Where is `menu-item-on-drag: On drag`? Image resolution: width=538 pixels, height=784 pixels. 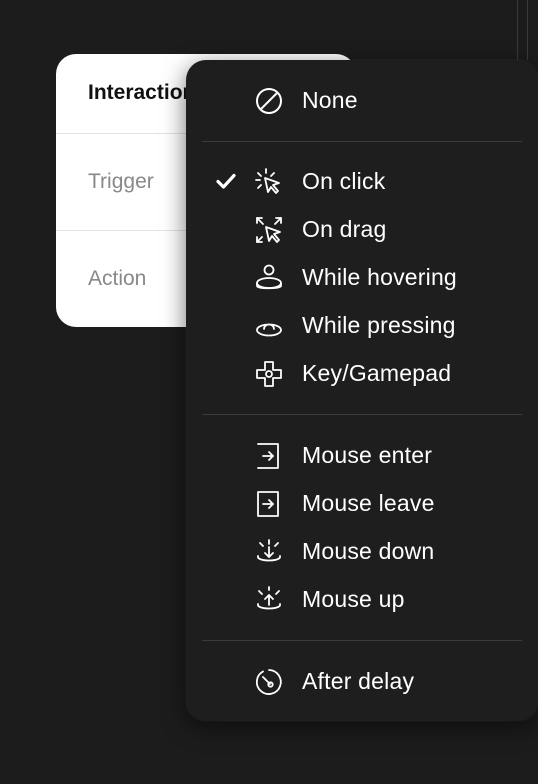
menu-item-on-drag: On drag is located at coordinates (362, 229).